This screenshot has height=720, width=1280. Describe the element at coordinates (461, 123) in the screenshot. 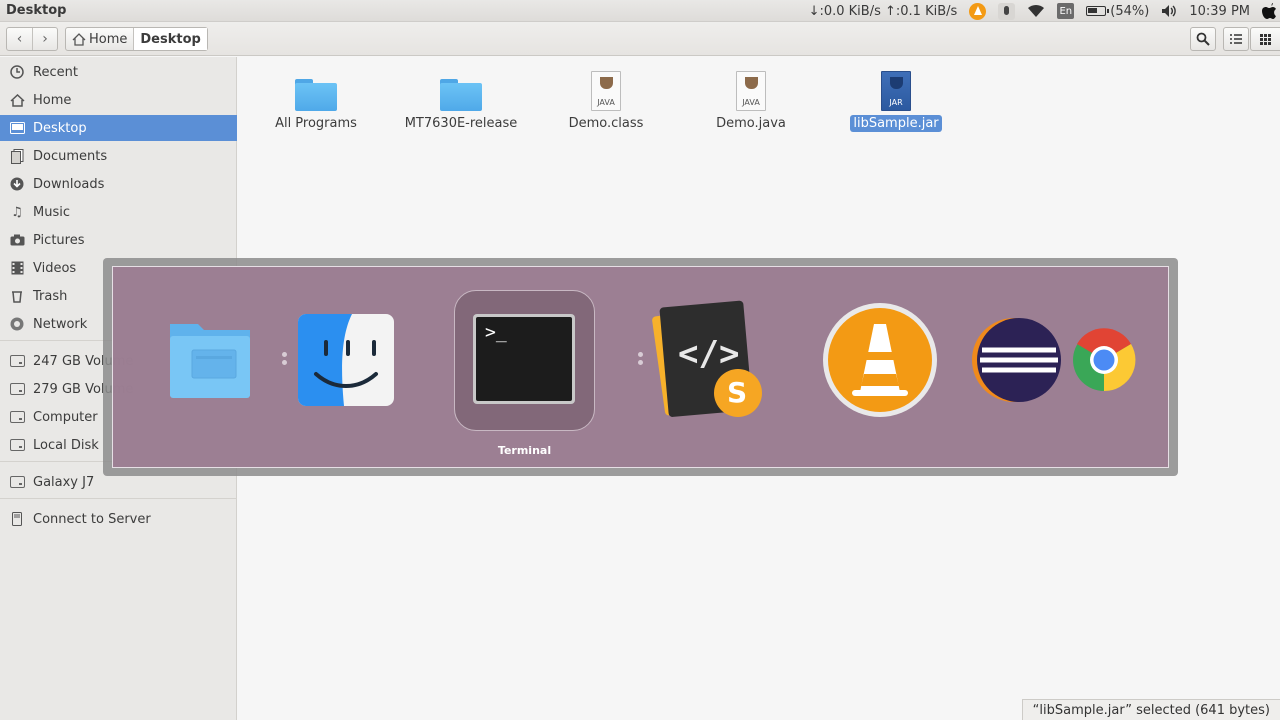

I see `file-name: MT7630E-release` at that location.